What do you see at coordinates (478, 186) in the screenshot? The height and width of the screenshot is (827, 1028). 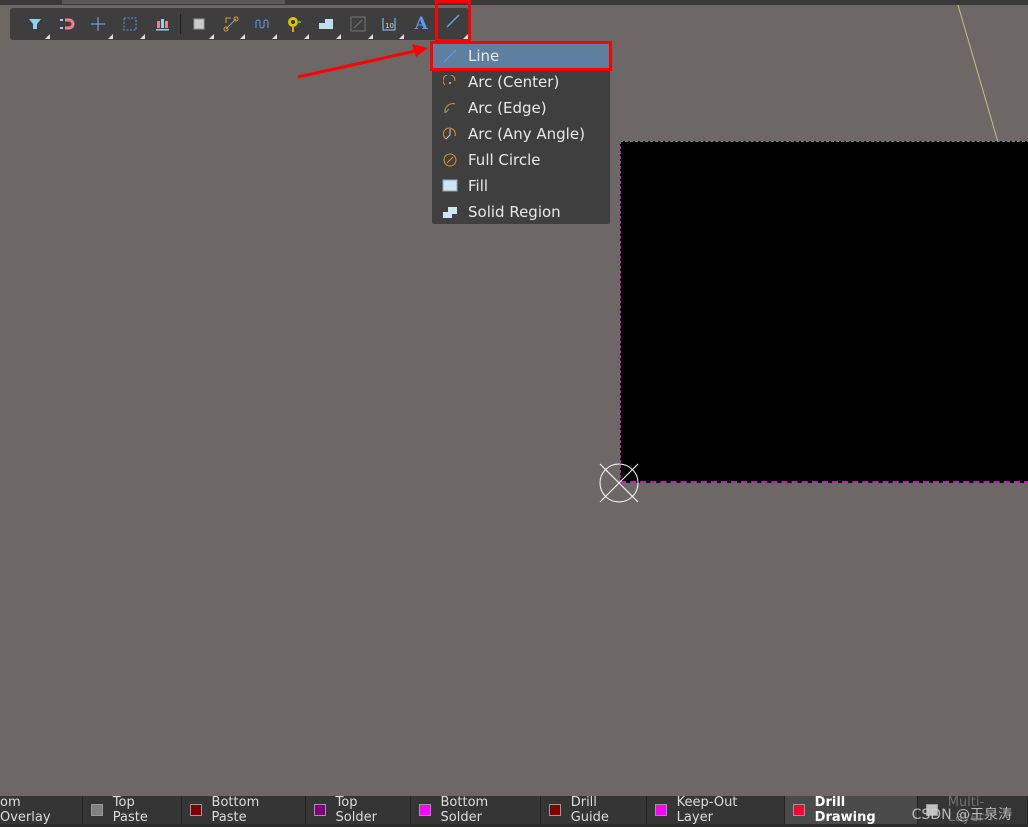 I see `menu-item-label: Fill` at bounding box center [478, 186].